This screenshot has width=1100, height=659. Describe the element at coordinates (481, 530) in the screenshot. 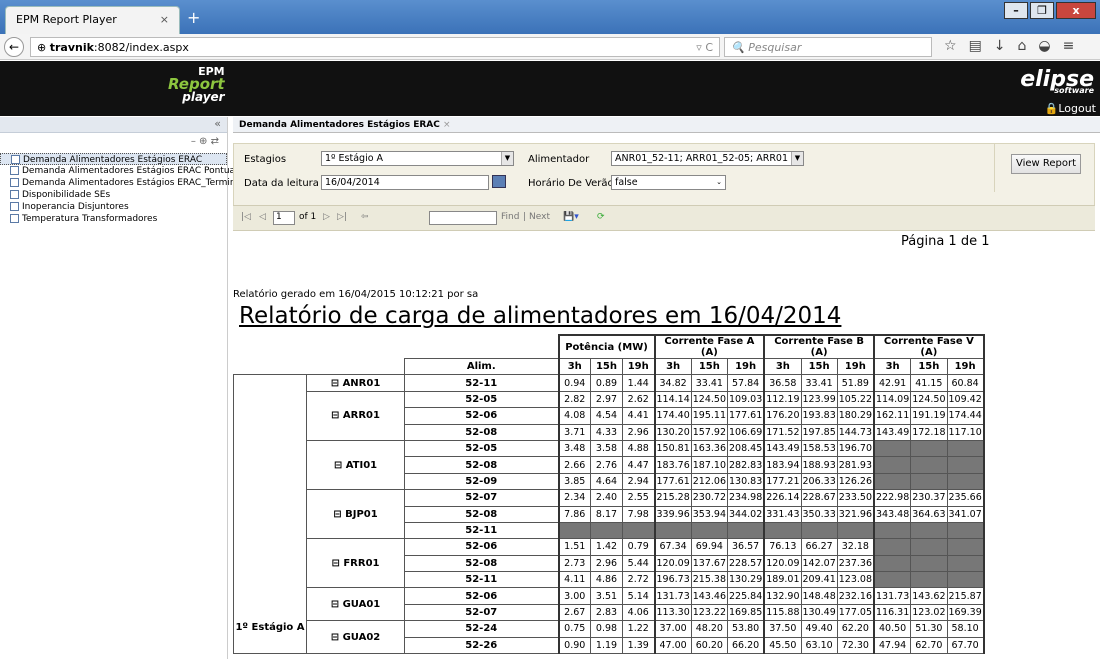

I see `alim-cell: 52-11` at that location.